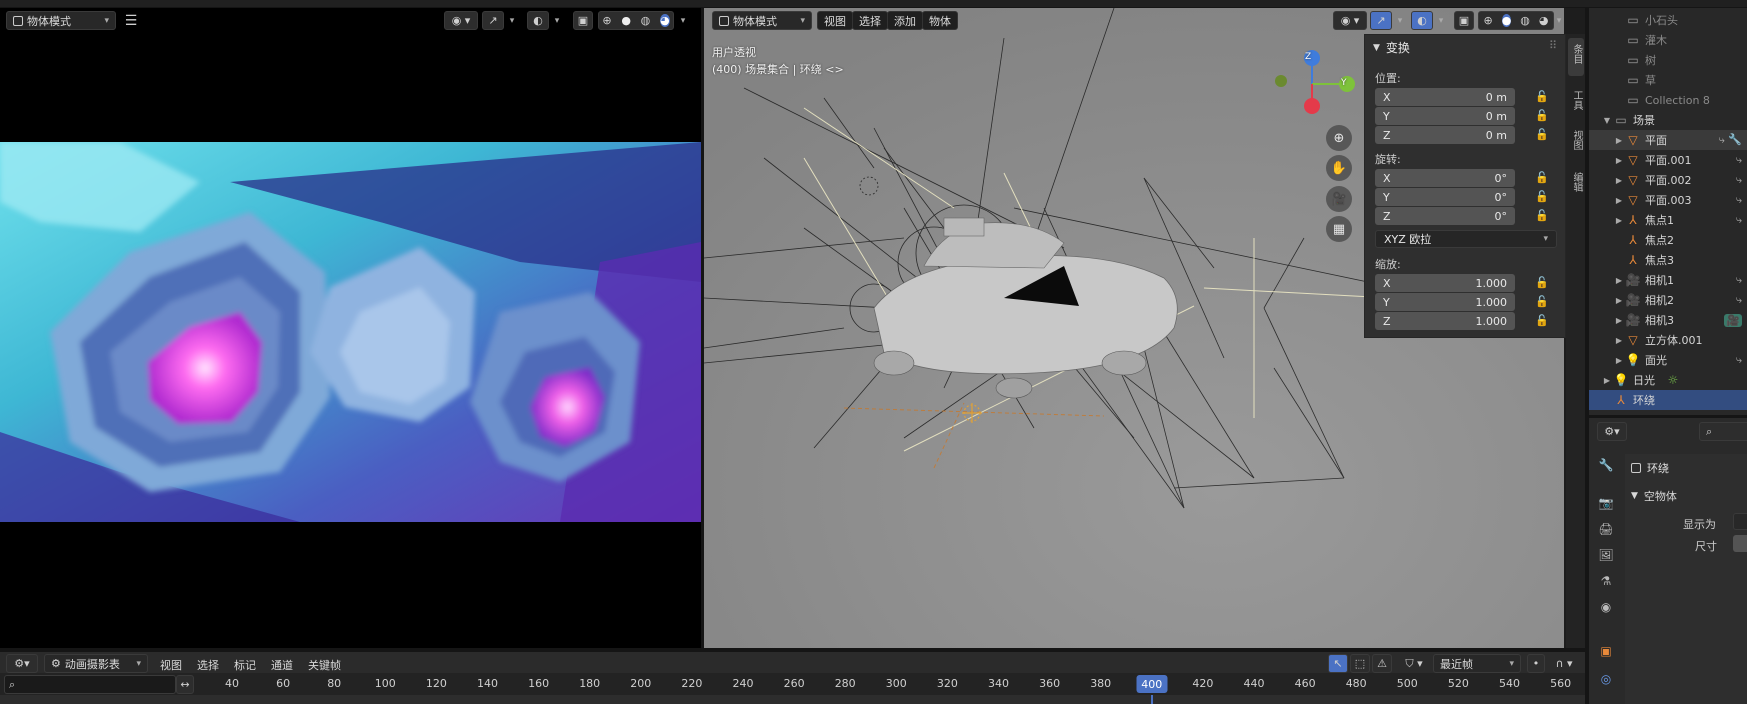 The image size is (1747, 704). What do you see at coordinates (1668, 80) in the screenshot?
I see `outliner-item: ▭ 草` at bounding box center [1668, 80].